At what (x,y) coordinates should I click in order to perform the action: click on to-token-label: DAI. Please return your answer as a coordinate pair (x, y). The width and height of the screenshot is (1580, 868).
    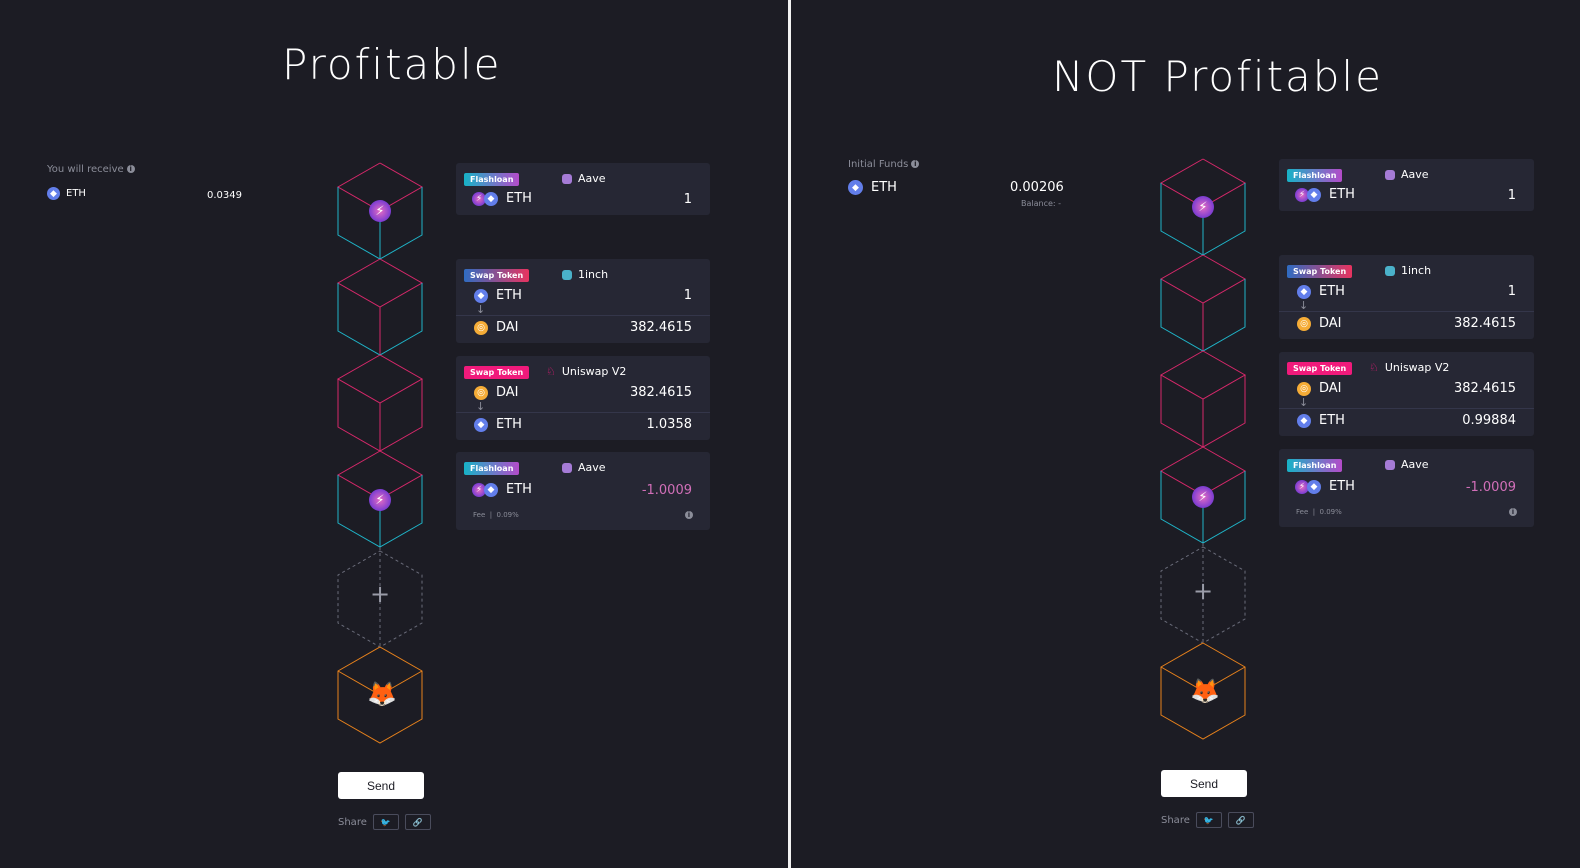
    Looking at the image, I should click on (1330, 323).